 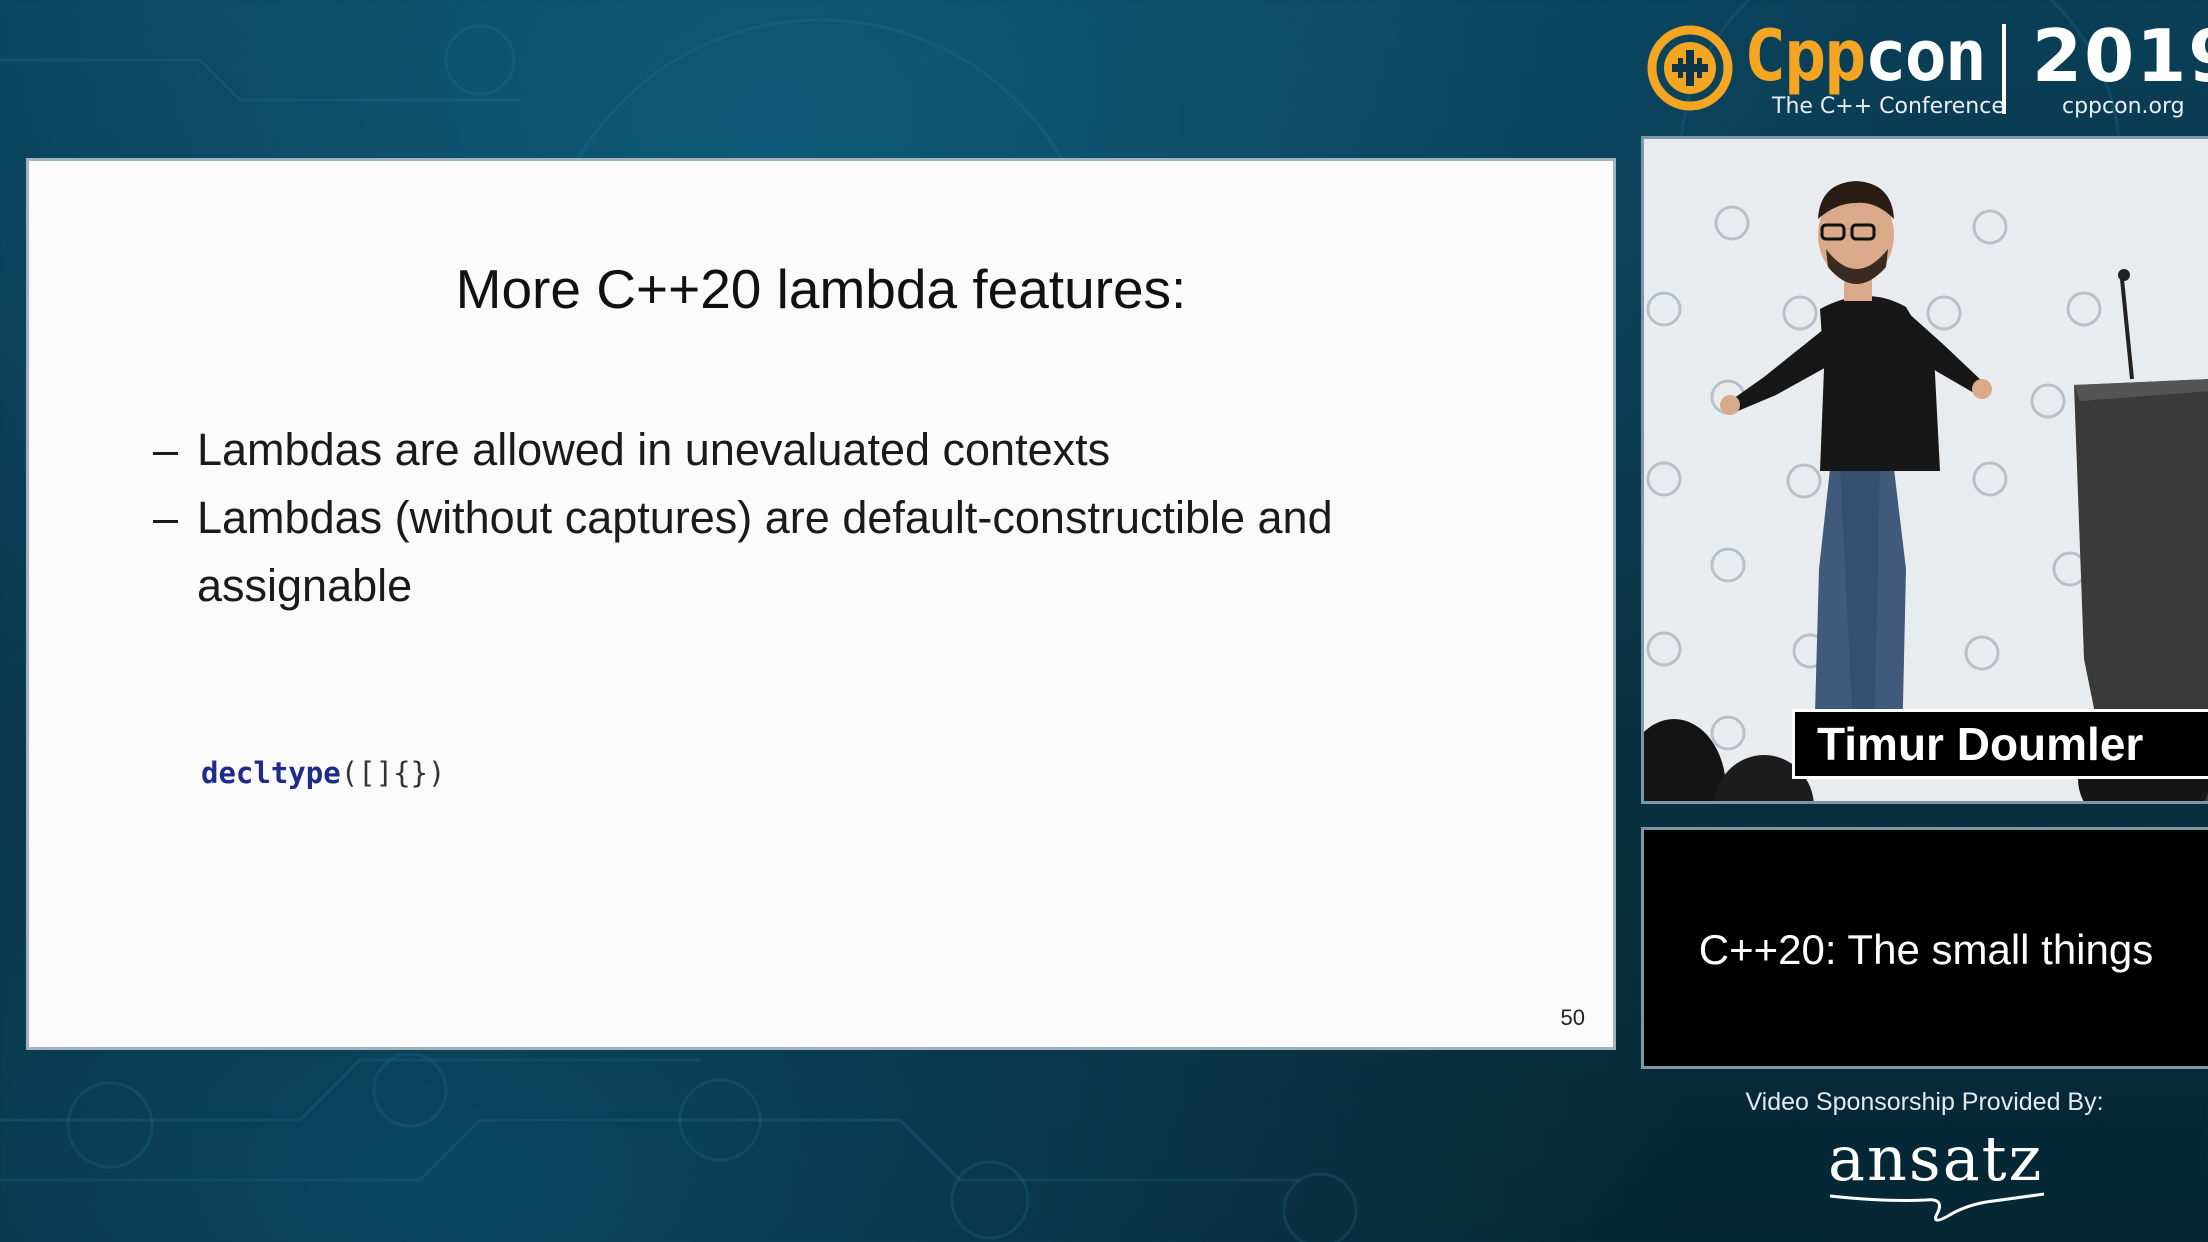 What do you see at coordinates (1936, 1172) in the screenshot?
I see `sponsor-logo: ansatz` at bounding box center [1936, 1172].